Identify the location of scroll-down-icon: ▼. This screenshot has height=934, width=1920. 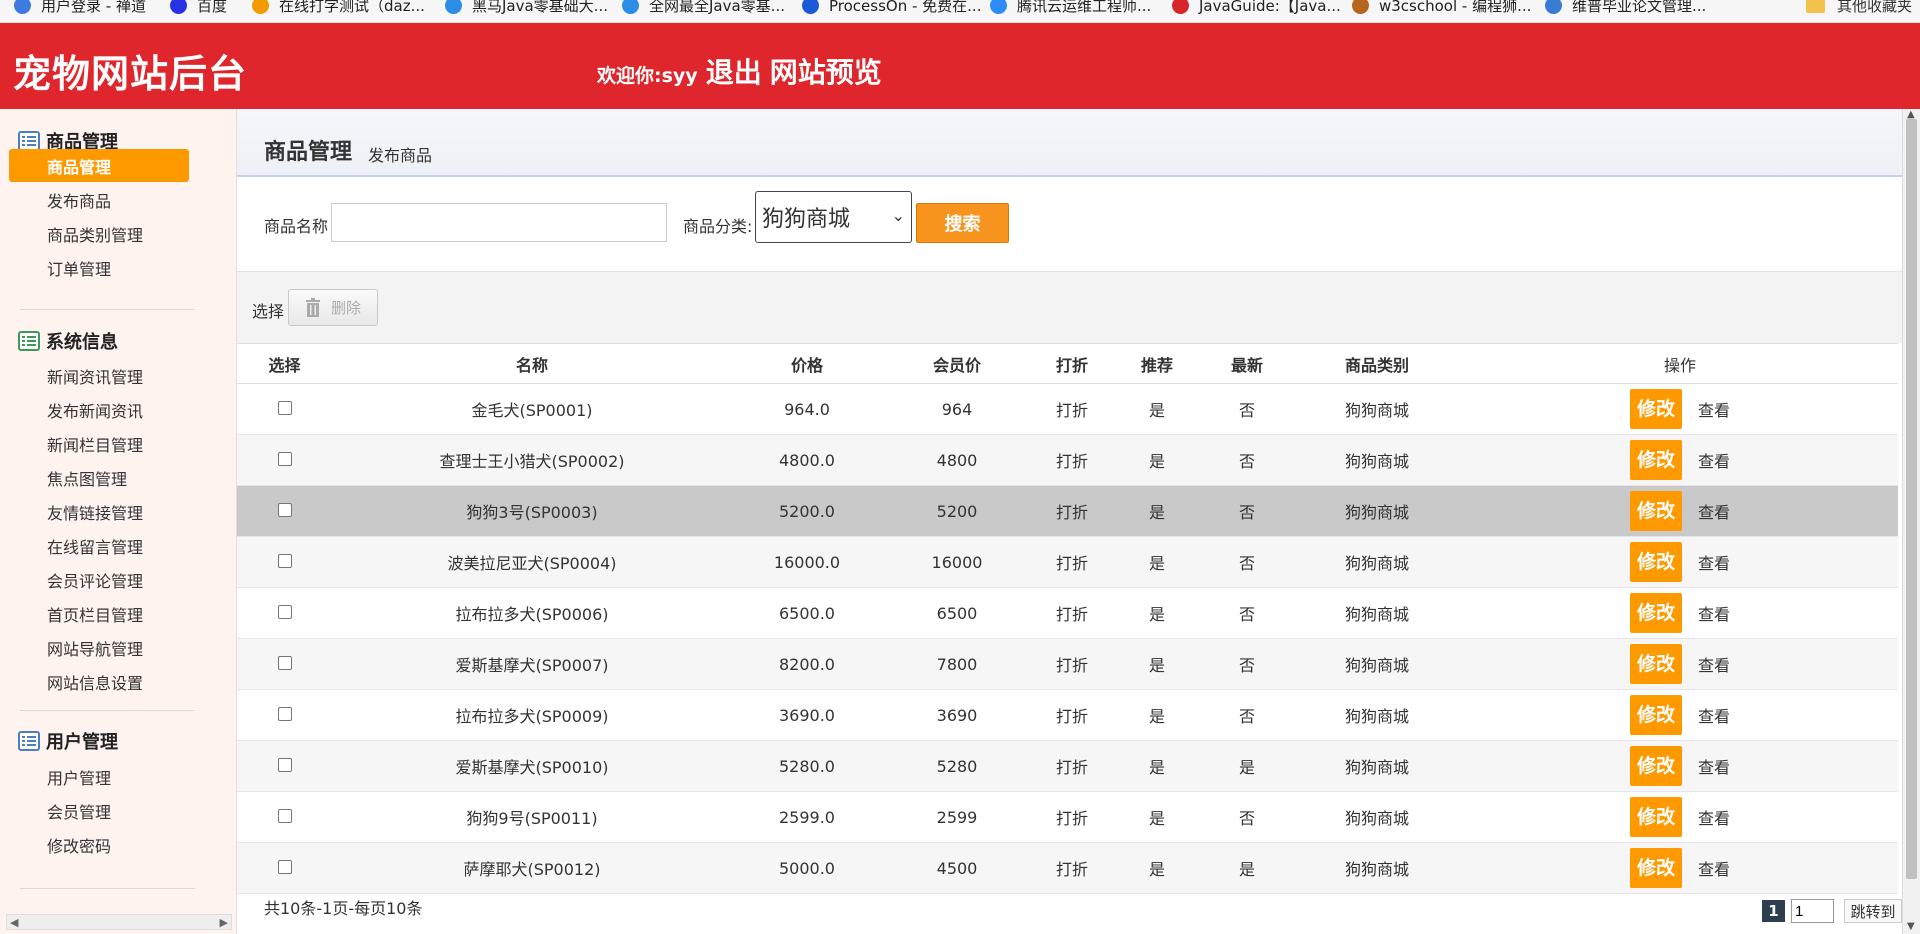
(1911, 926).